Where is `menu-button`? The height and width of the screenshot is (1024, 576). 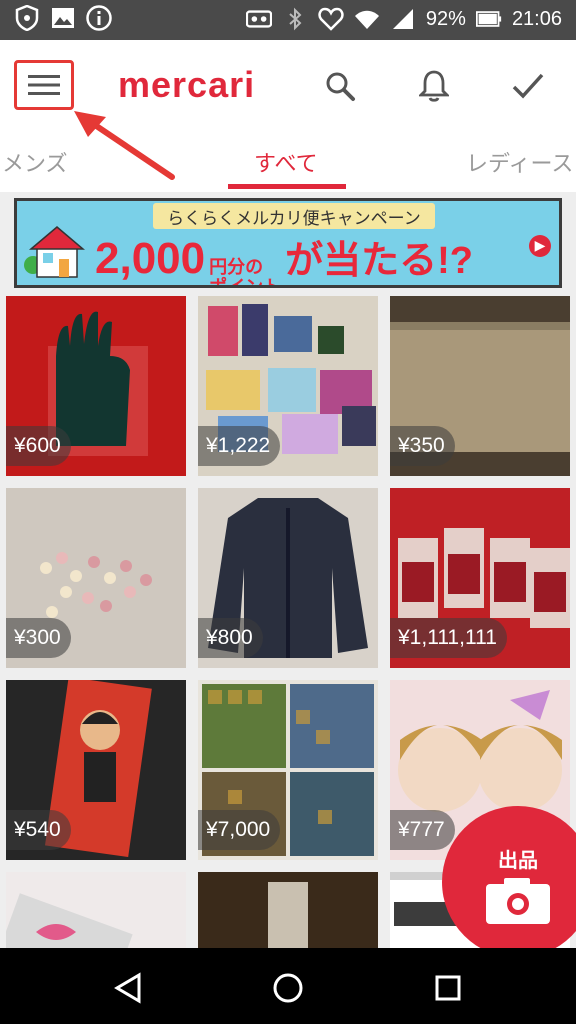 menu-button is located at coordinates (44, 85).